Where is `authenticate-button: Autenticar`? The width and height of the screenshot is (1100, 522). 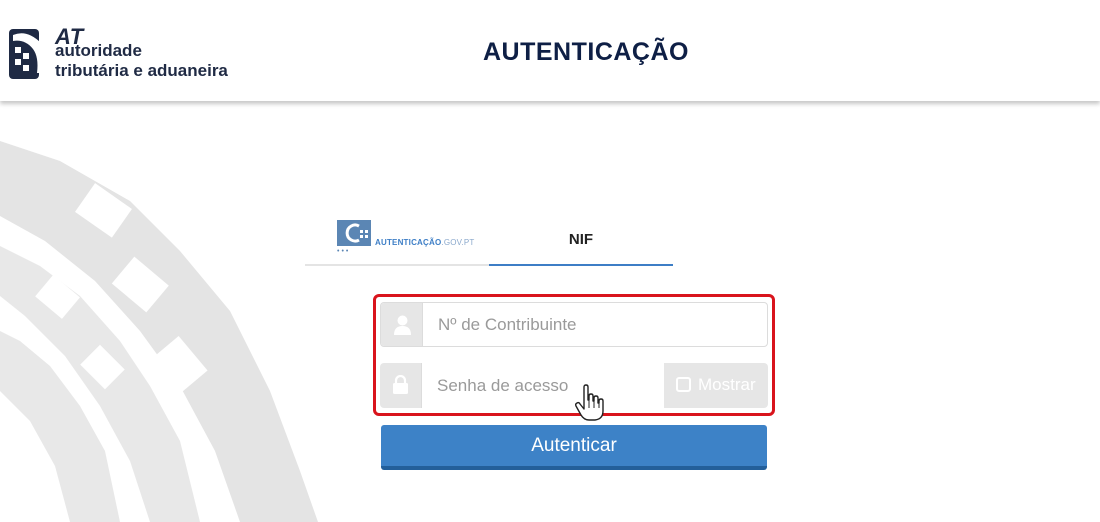
authenticate-button: Autenticar is located at coordinates (574, 447).